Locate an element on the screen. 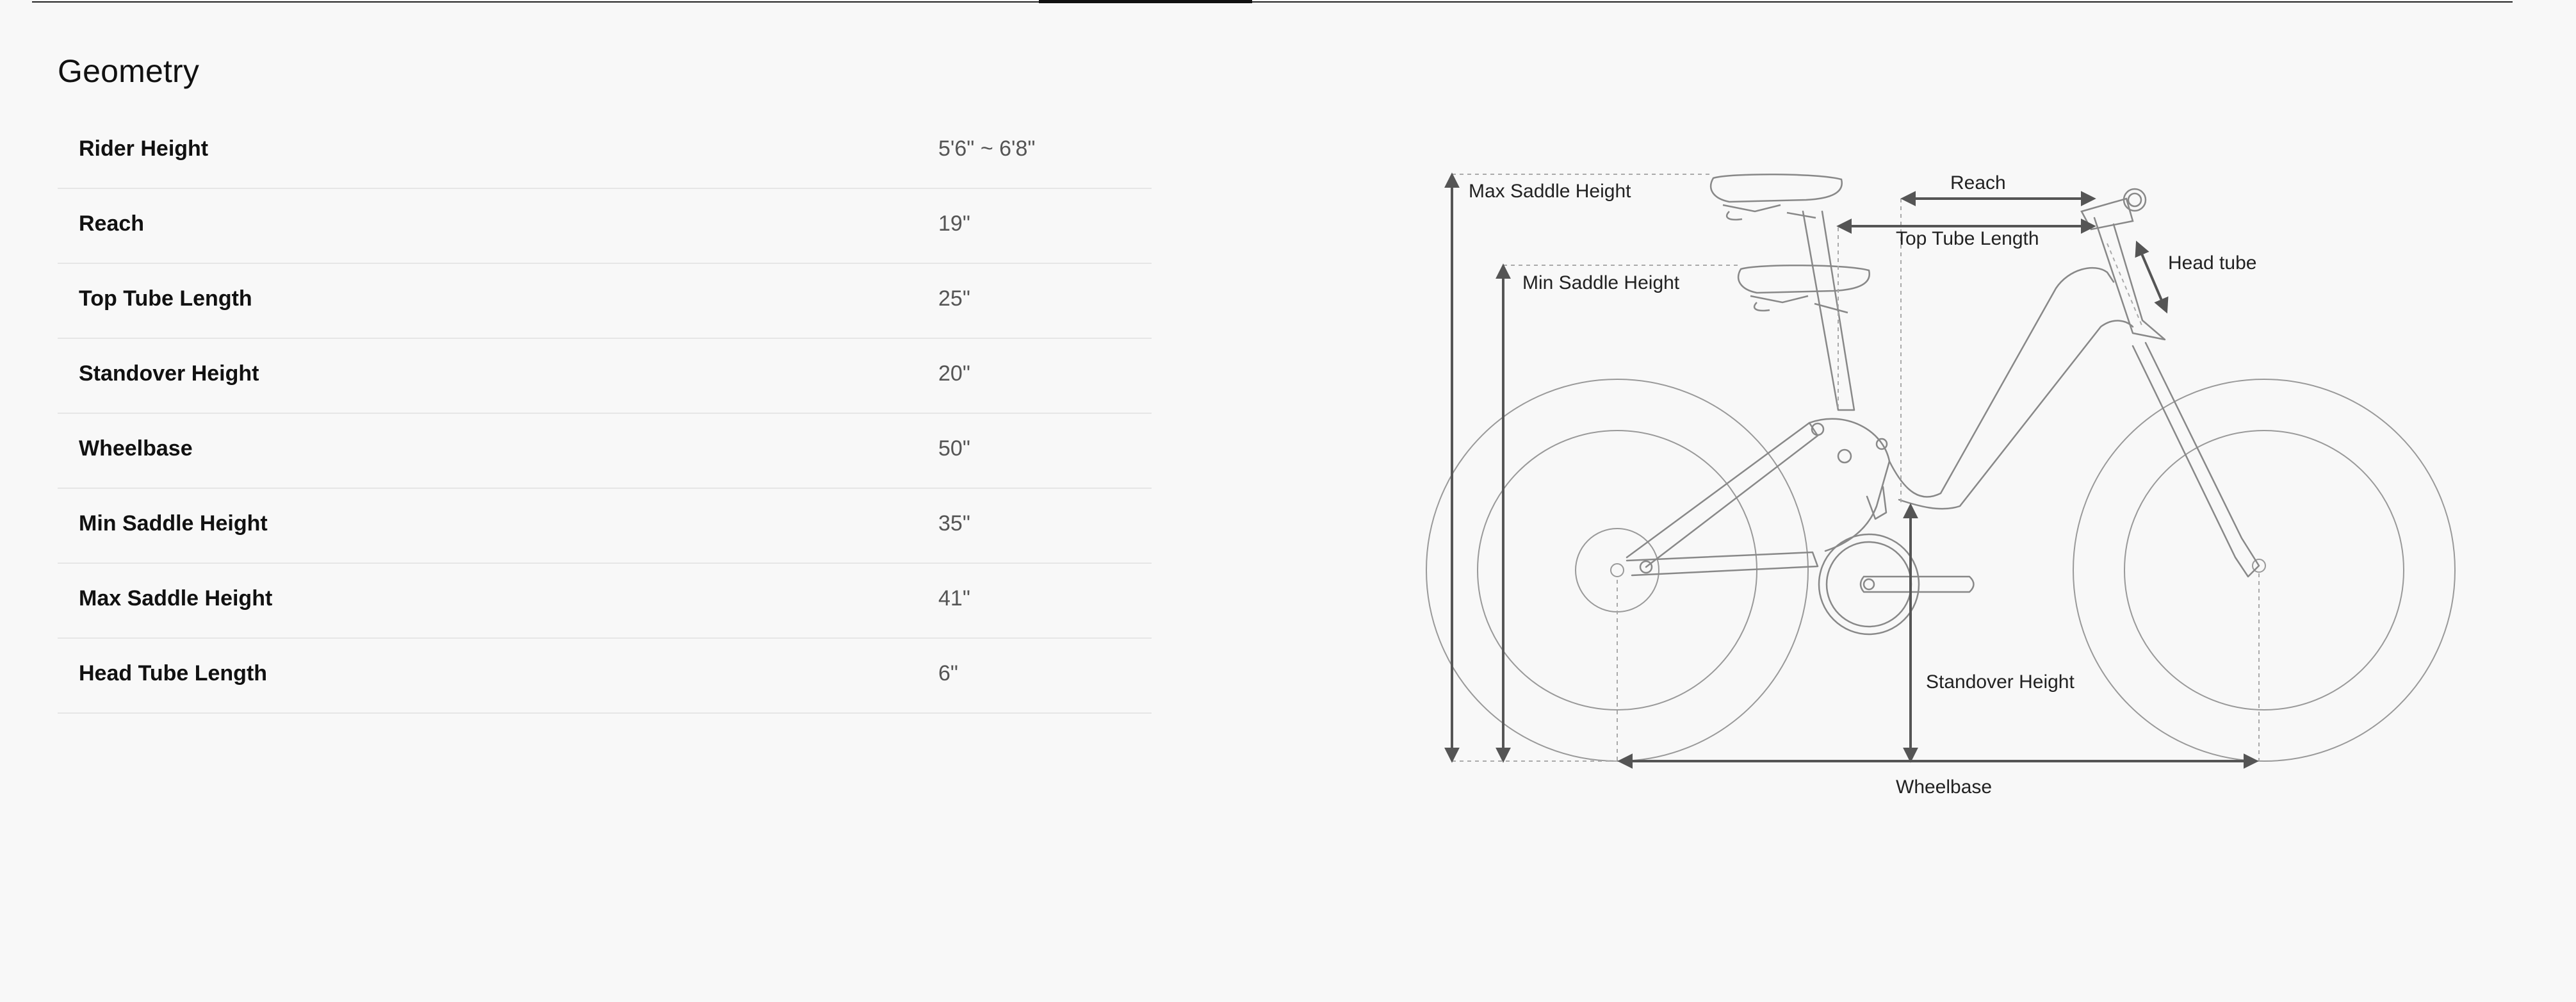 The width and height of the screenshot is (2576, 1002). geometry-value: 20" is located at coordinates (954, 373).